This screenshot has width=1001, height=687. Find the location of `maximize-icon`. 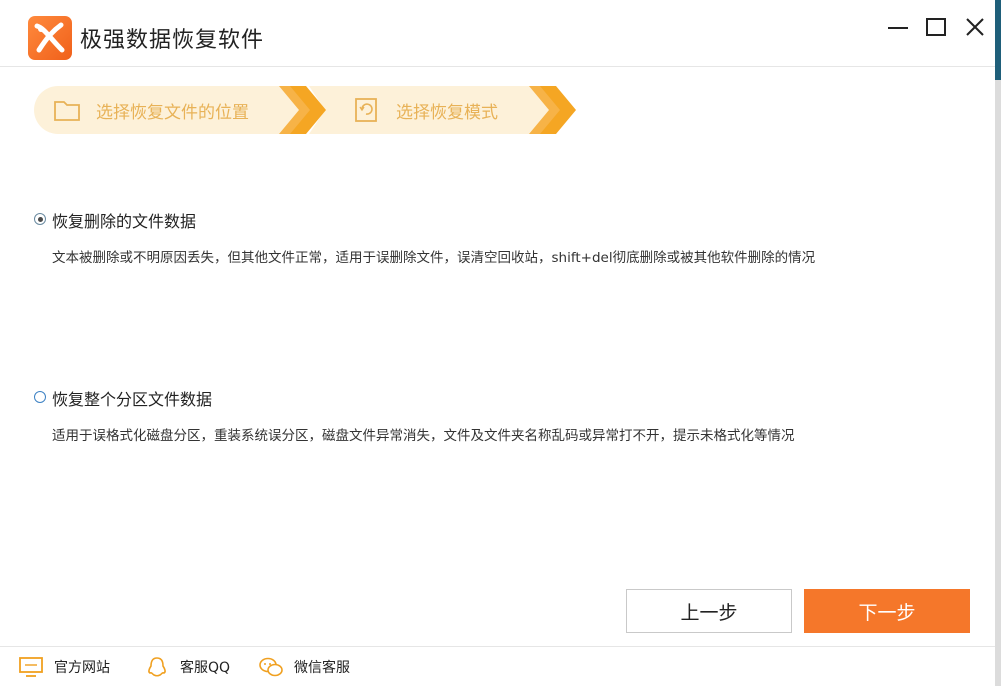

maximize-icon is located at coordinates (936, 28).